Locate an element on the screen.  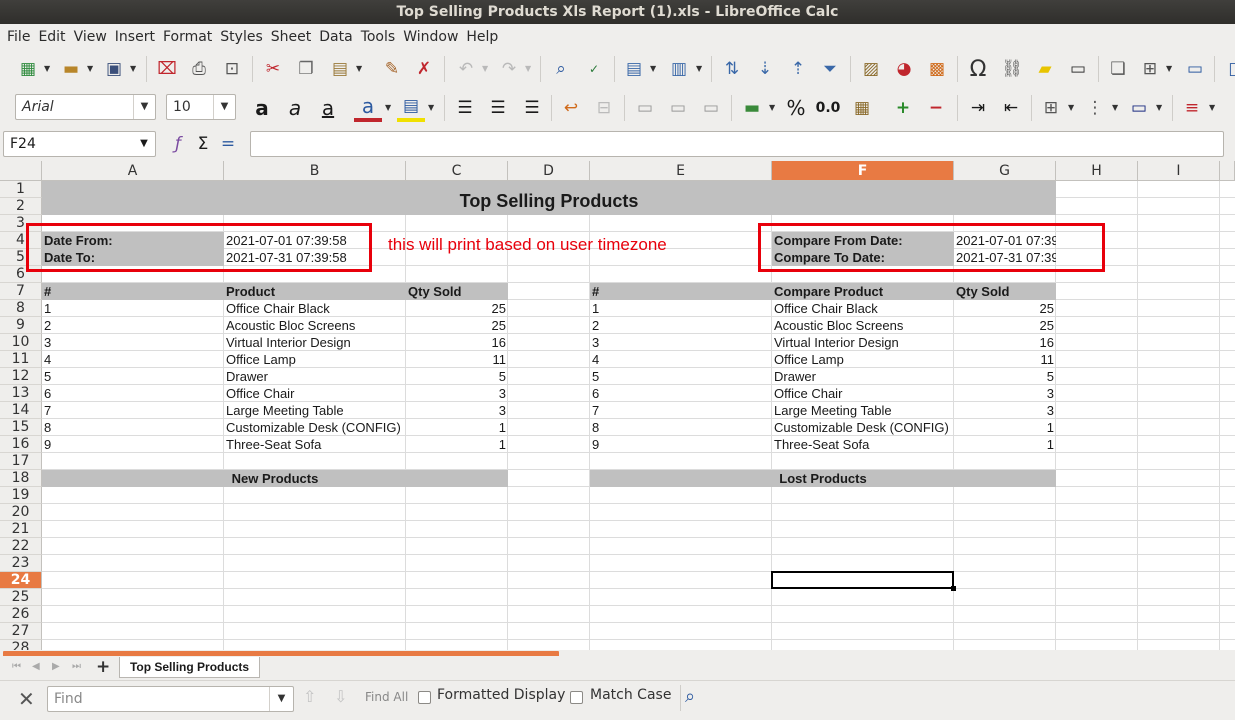
previous-sheet-icon: ◀ is located at coordinates (36, 666).